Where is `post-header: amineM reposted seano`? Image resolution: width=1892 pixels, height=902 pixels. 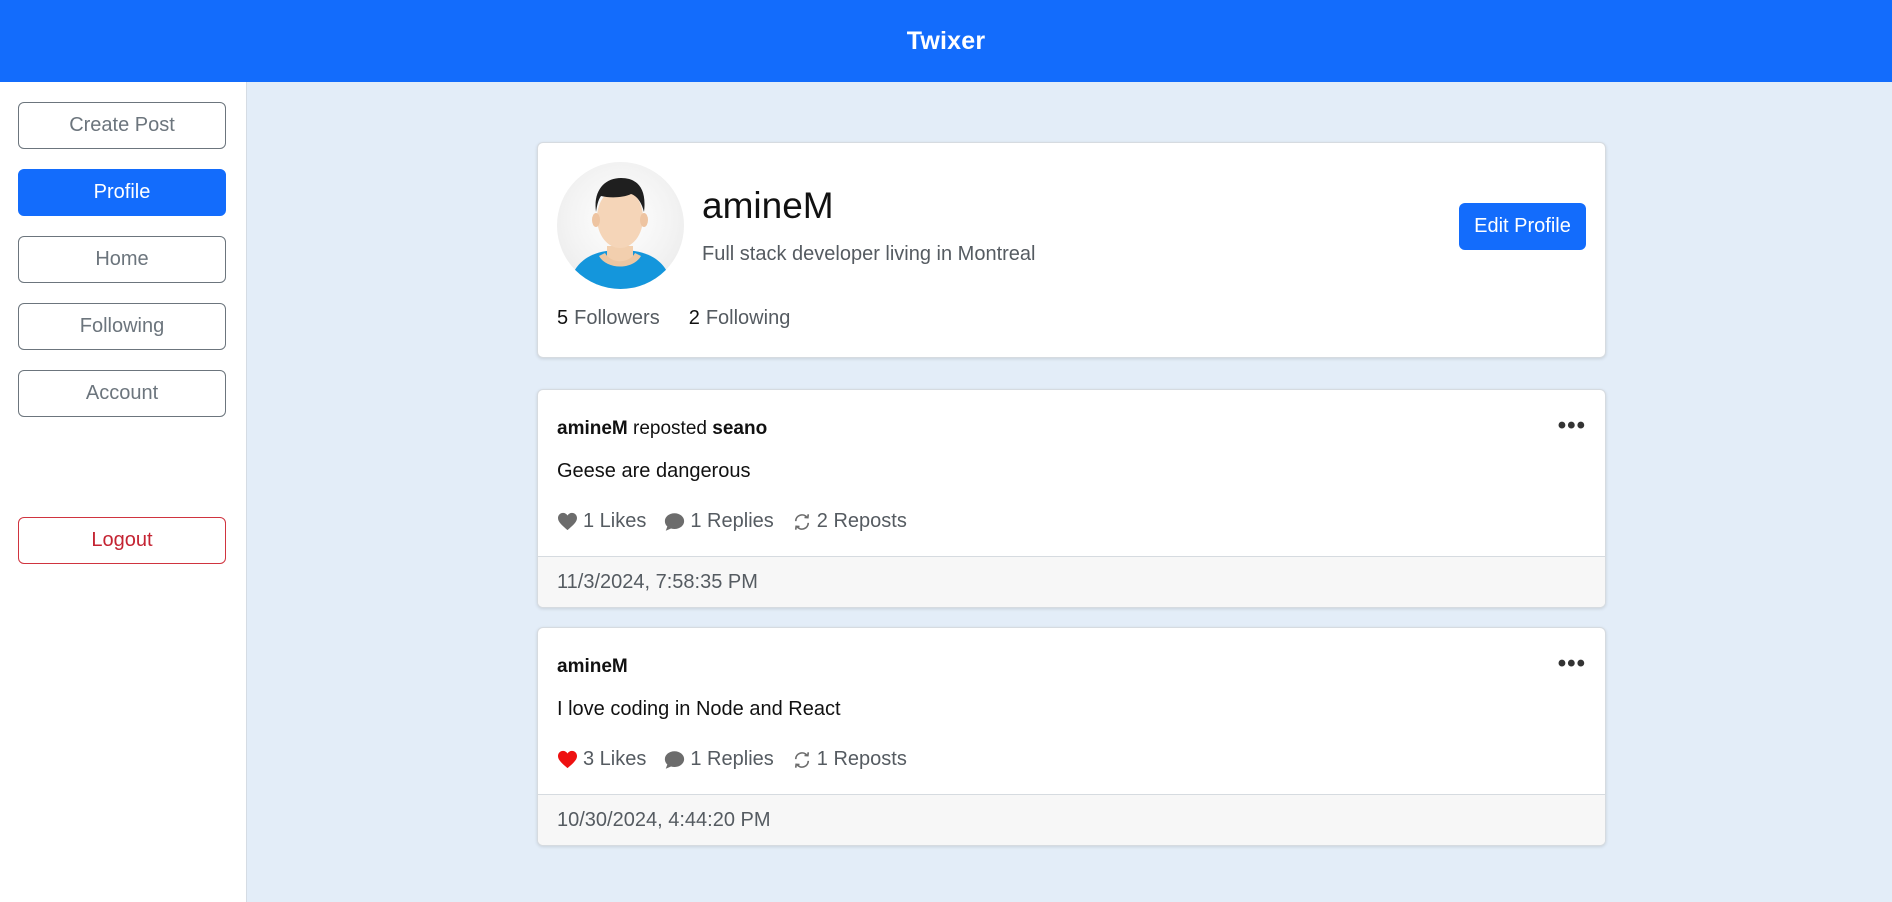
post-header: amineM reposted seano is located at coordinates (662, 429).